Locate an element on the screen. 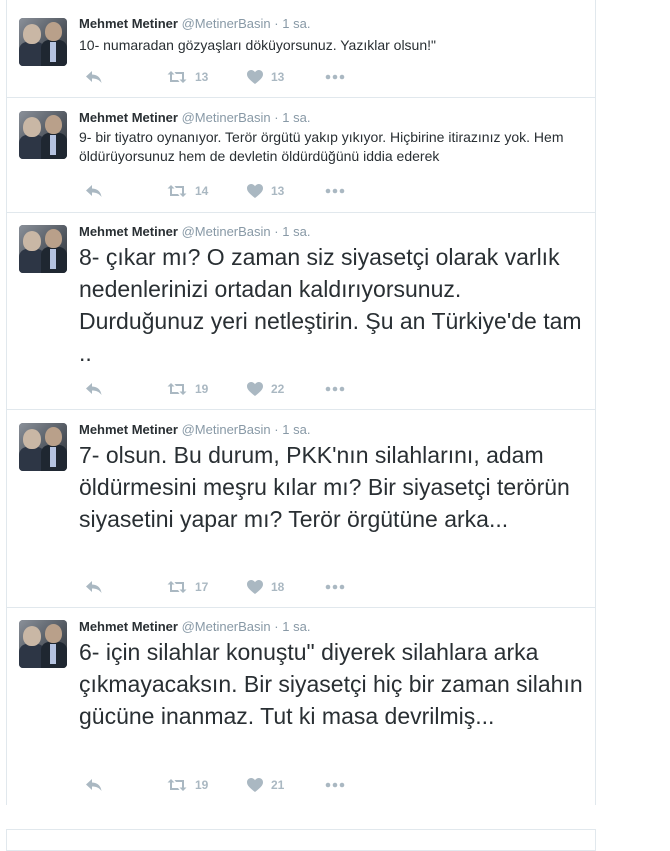 This screenshot has width=670, height=851. retweet-button: 17 is located at coordinates (187, 587).